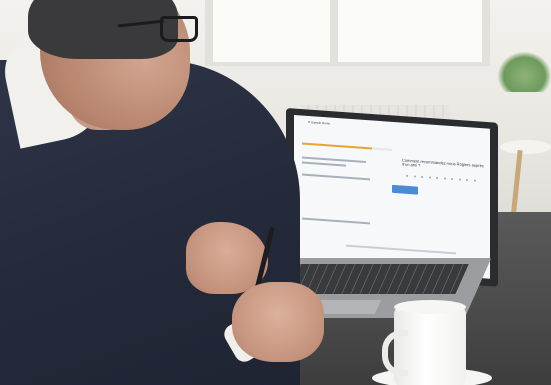 The height and width of the screenshot is (385, 551). What do you see at coordinates (103, 29) in the screenshot?
I see `person-hair` at bounding box center [103, 29].